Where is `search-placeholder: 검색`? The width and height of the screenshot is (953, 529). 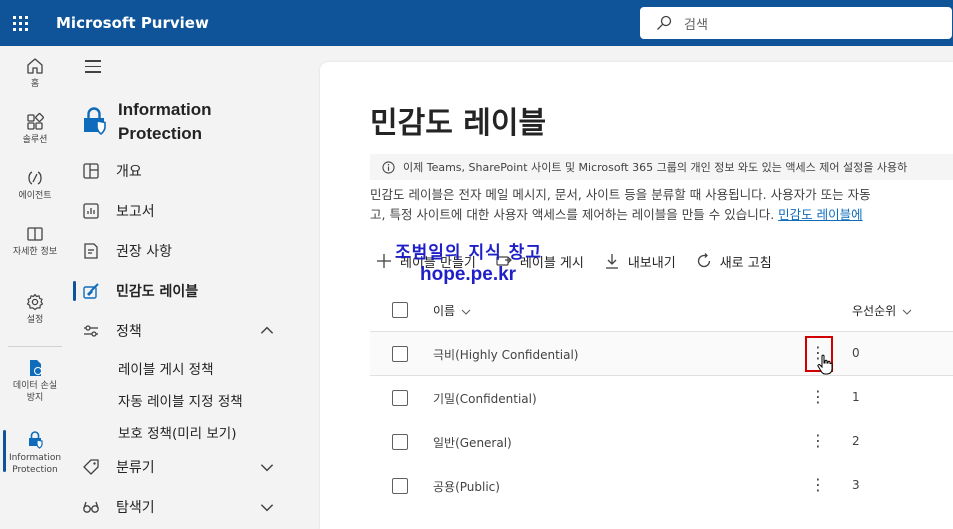 search-placeholder: 검색 is located at coordinates (696, 25).